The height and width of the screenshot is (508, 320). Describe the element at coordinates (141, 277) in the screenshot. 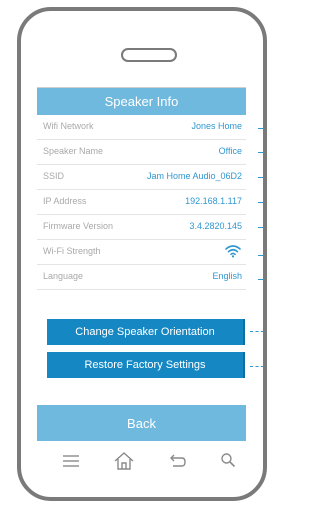

I see `info-row-language: Language English` at that location.